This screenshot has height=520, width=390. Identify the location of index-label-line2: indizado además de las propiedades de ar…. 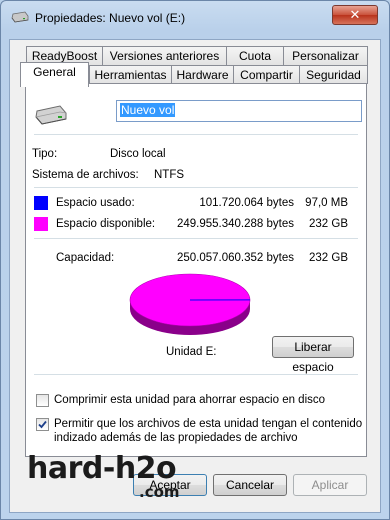
(176, 438).